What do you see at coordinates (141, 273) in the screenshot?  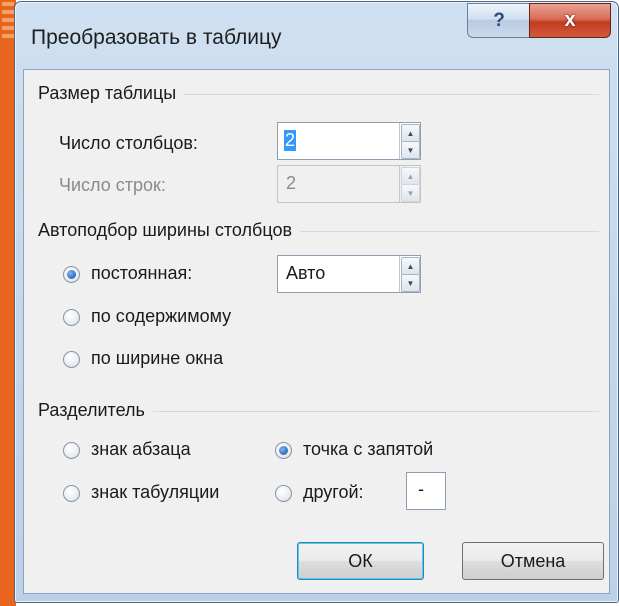 I see `autofit-fixed-label: постоянная:` at bounding box center [141, 273].